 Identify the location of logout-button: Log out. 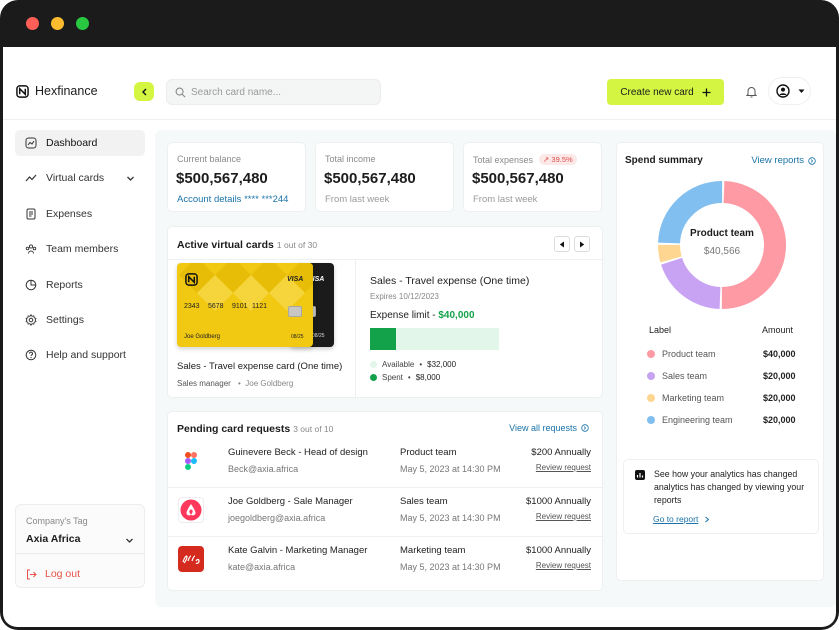
(53, 574).